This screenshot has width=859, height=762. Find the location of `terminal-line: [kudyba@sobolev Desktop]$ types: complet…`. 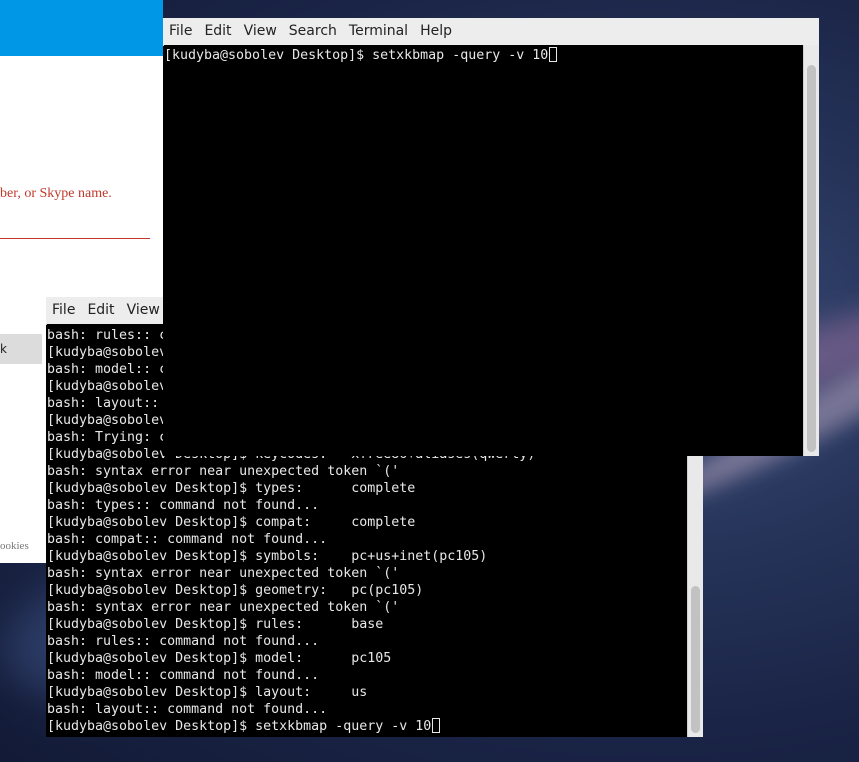

terminal-line: [kudyba@sobolev Desktop]$ types: complet… is located at coordinates (231, 488).